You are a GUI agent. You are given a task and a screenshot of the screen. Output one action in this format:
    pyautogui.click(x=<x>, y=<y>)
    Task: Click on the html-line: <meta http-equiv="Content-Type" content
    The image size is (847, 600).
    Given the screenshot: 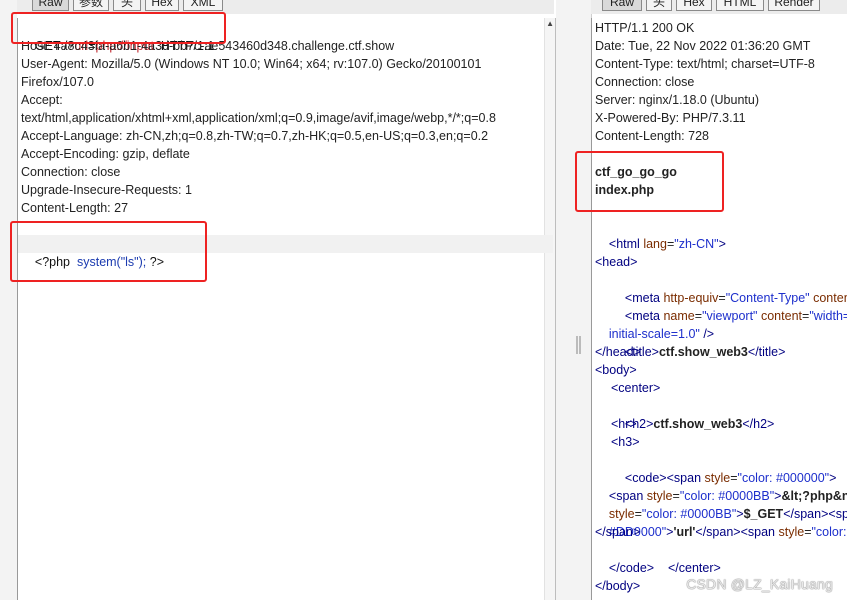 What is the action you would take?
    pyautogui.click(x=735, y=298)
    